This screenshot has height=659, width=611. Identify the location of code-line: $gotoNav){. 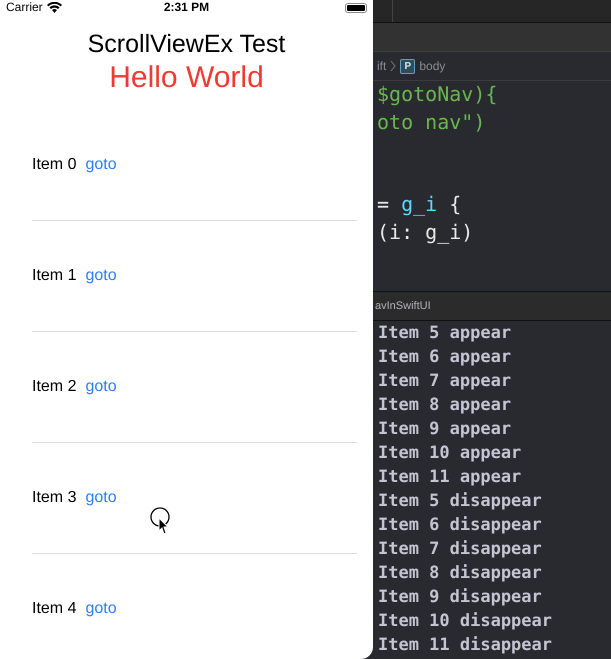
(437, 94).